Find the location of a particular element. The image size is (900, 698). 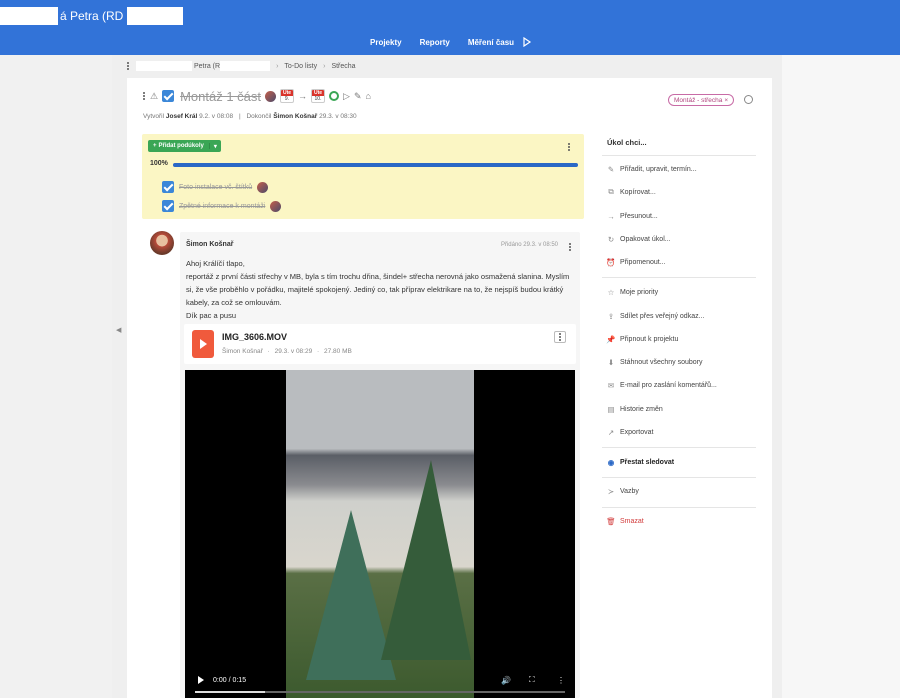

menu-label: Stáhnout všechny soubory is located at coordinates (661, 362).